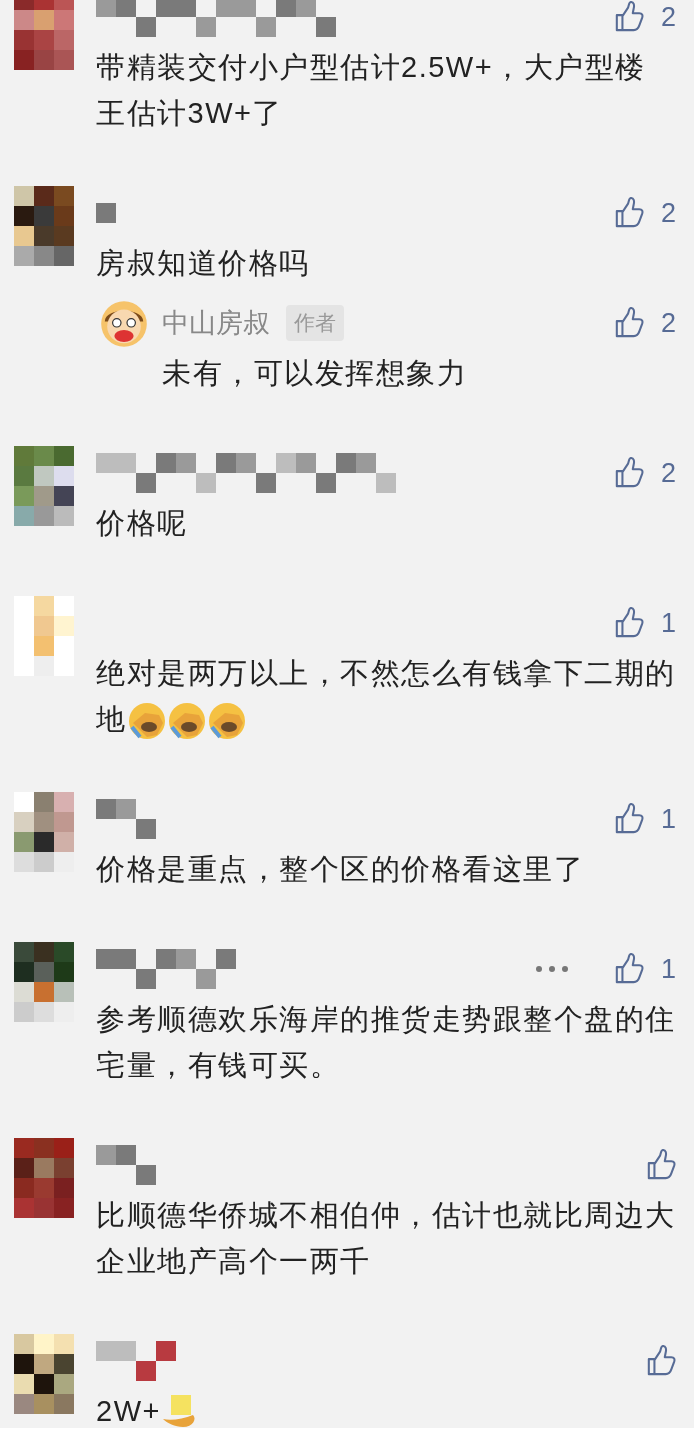 This screenshot has height=1438, width=694. What do you see at coordinates (340, 869) in the screenshot?
I see `comment-text: 价格是重点，整个区的价格看这里了` at bounding box center [340, 869].